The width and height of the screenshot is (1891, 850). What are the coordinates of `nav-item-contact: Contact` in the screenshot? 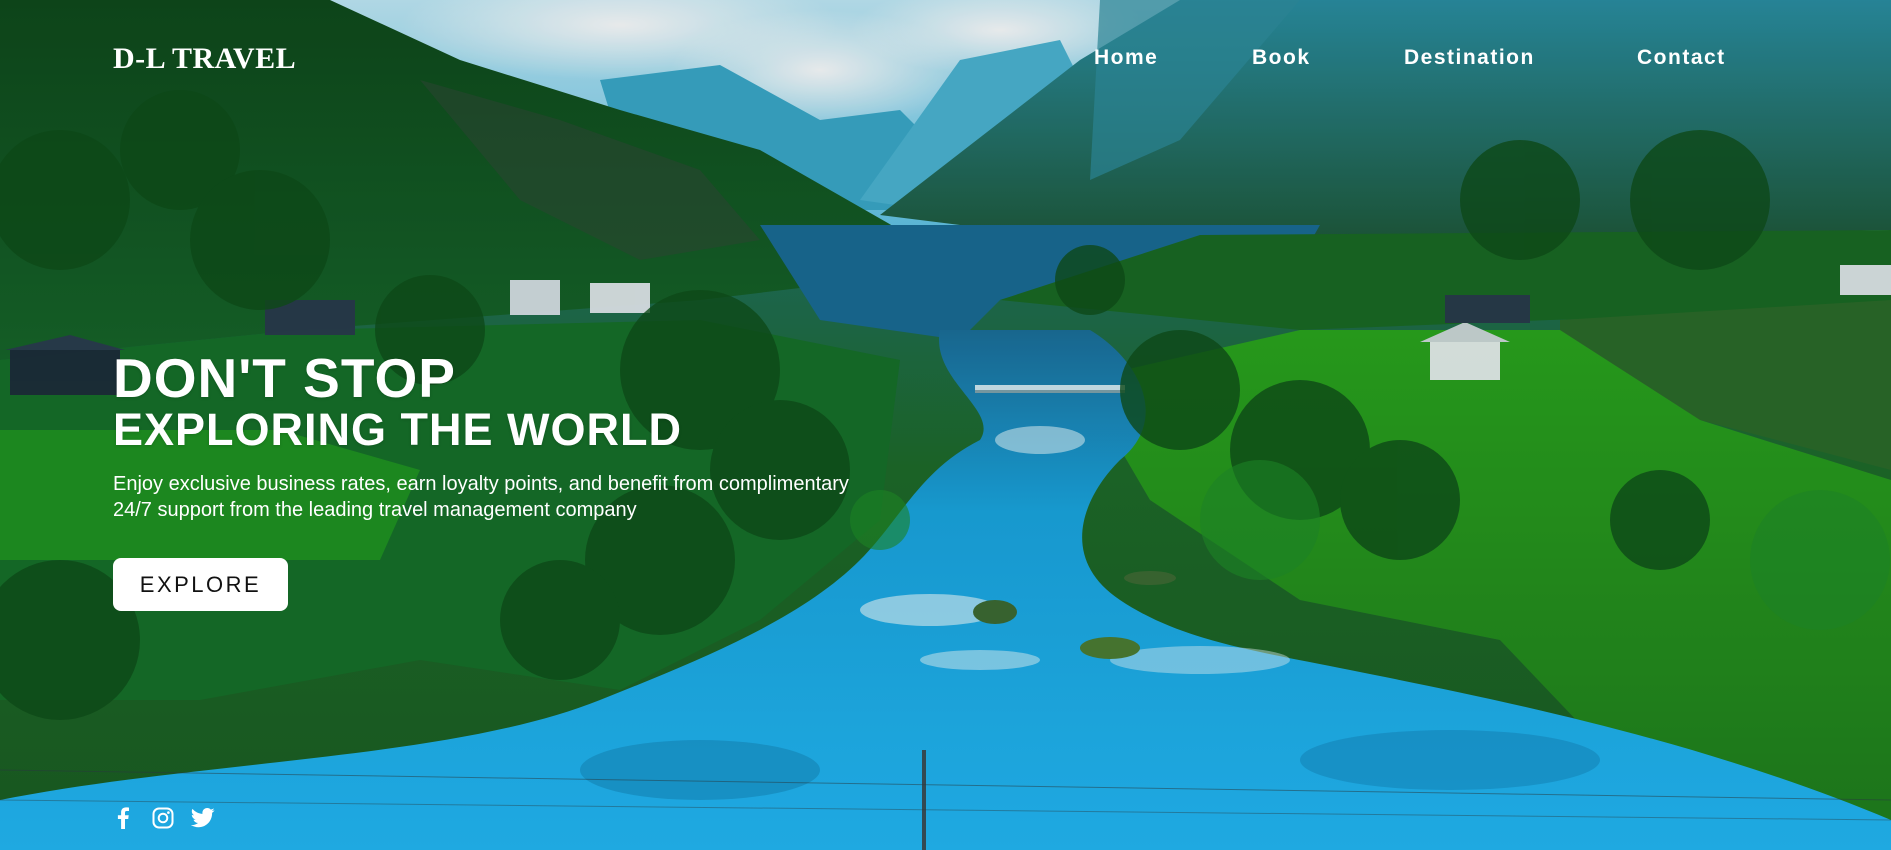 It's located at (1681, 58).